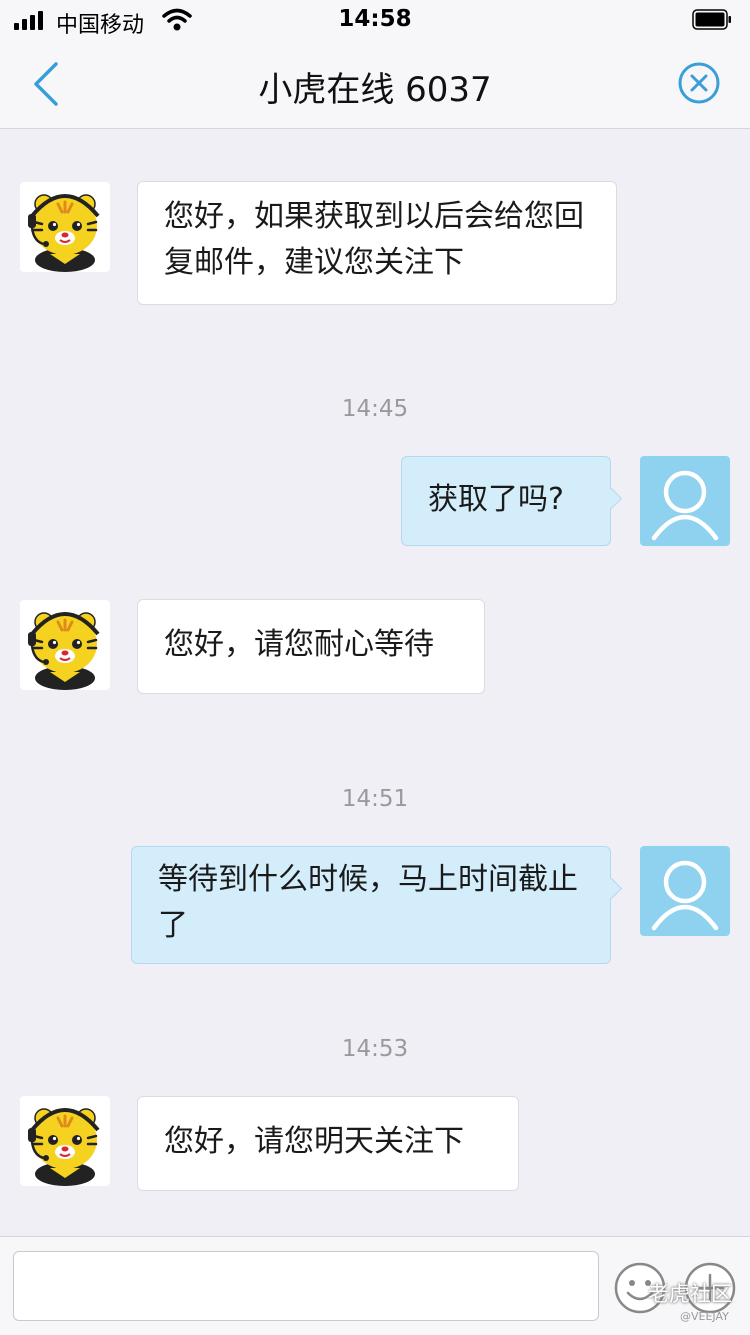 Image resolution: width=750 pixels, height=1335 pixels. I want to click on close-circle-icon, so click(699, 83).